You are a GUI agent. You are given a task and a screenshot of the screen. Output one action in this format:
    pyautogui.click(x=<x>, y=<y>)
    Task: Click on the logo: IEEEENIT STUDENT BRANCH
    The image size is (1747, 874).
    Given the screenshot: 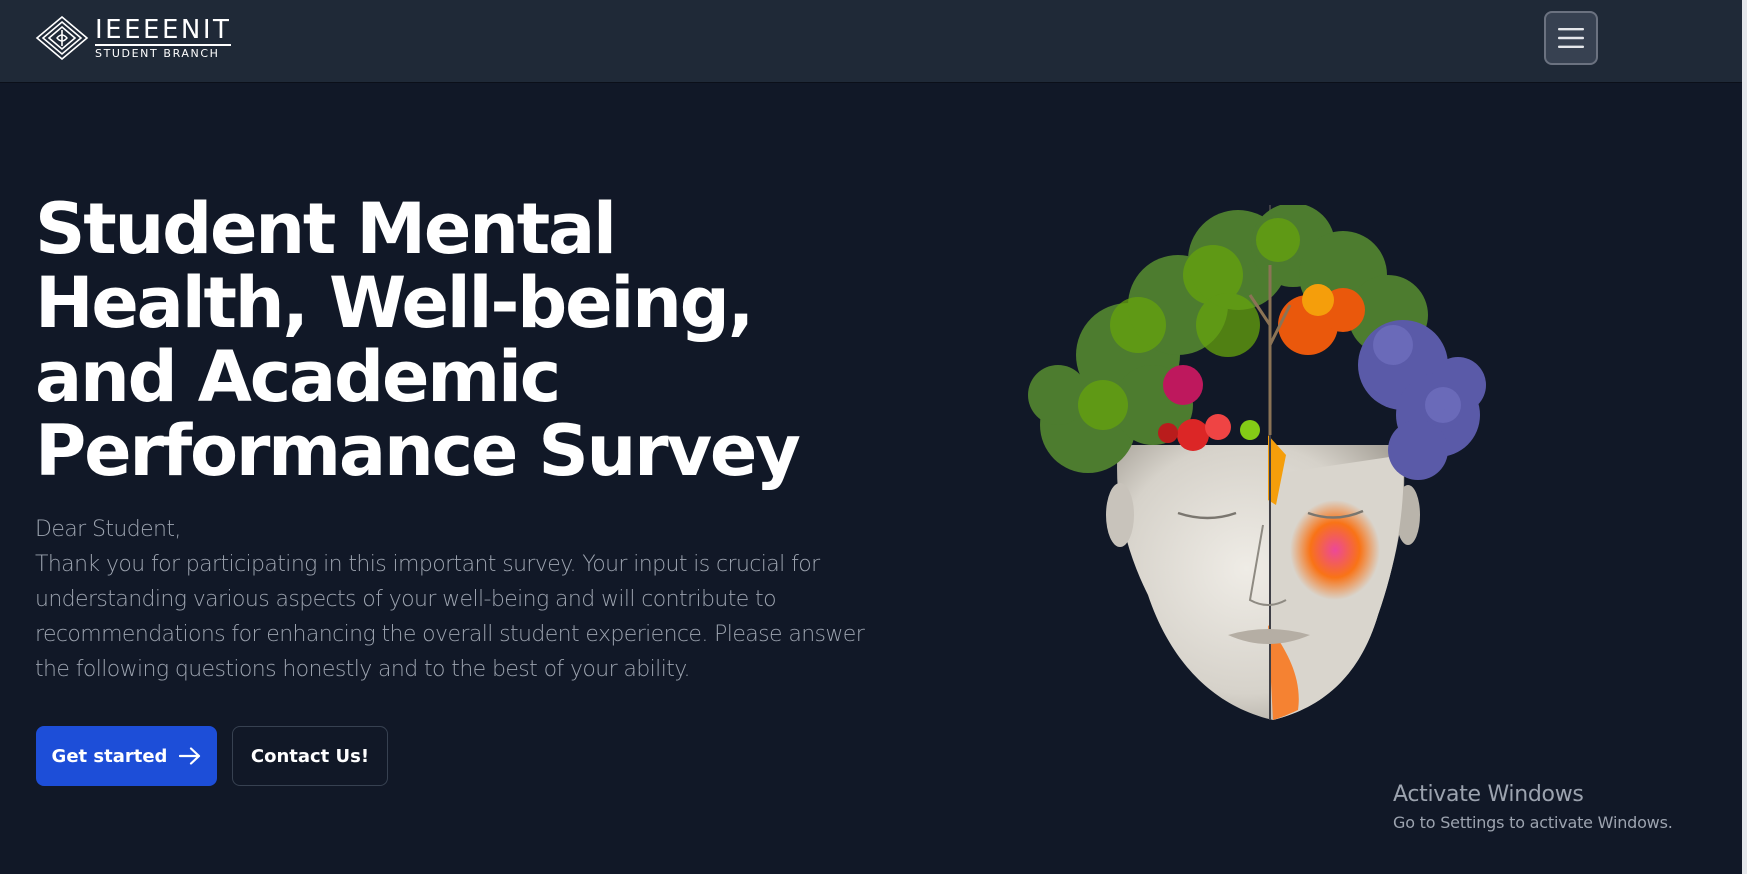 What is the action you would take?
    pyautogui.click(x=133, y=37)
    